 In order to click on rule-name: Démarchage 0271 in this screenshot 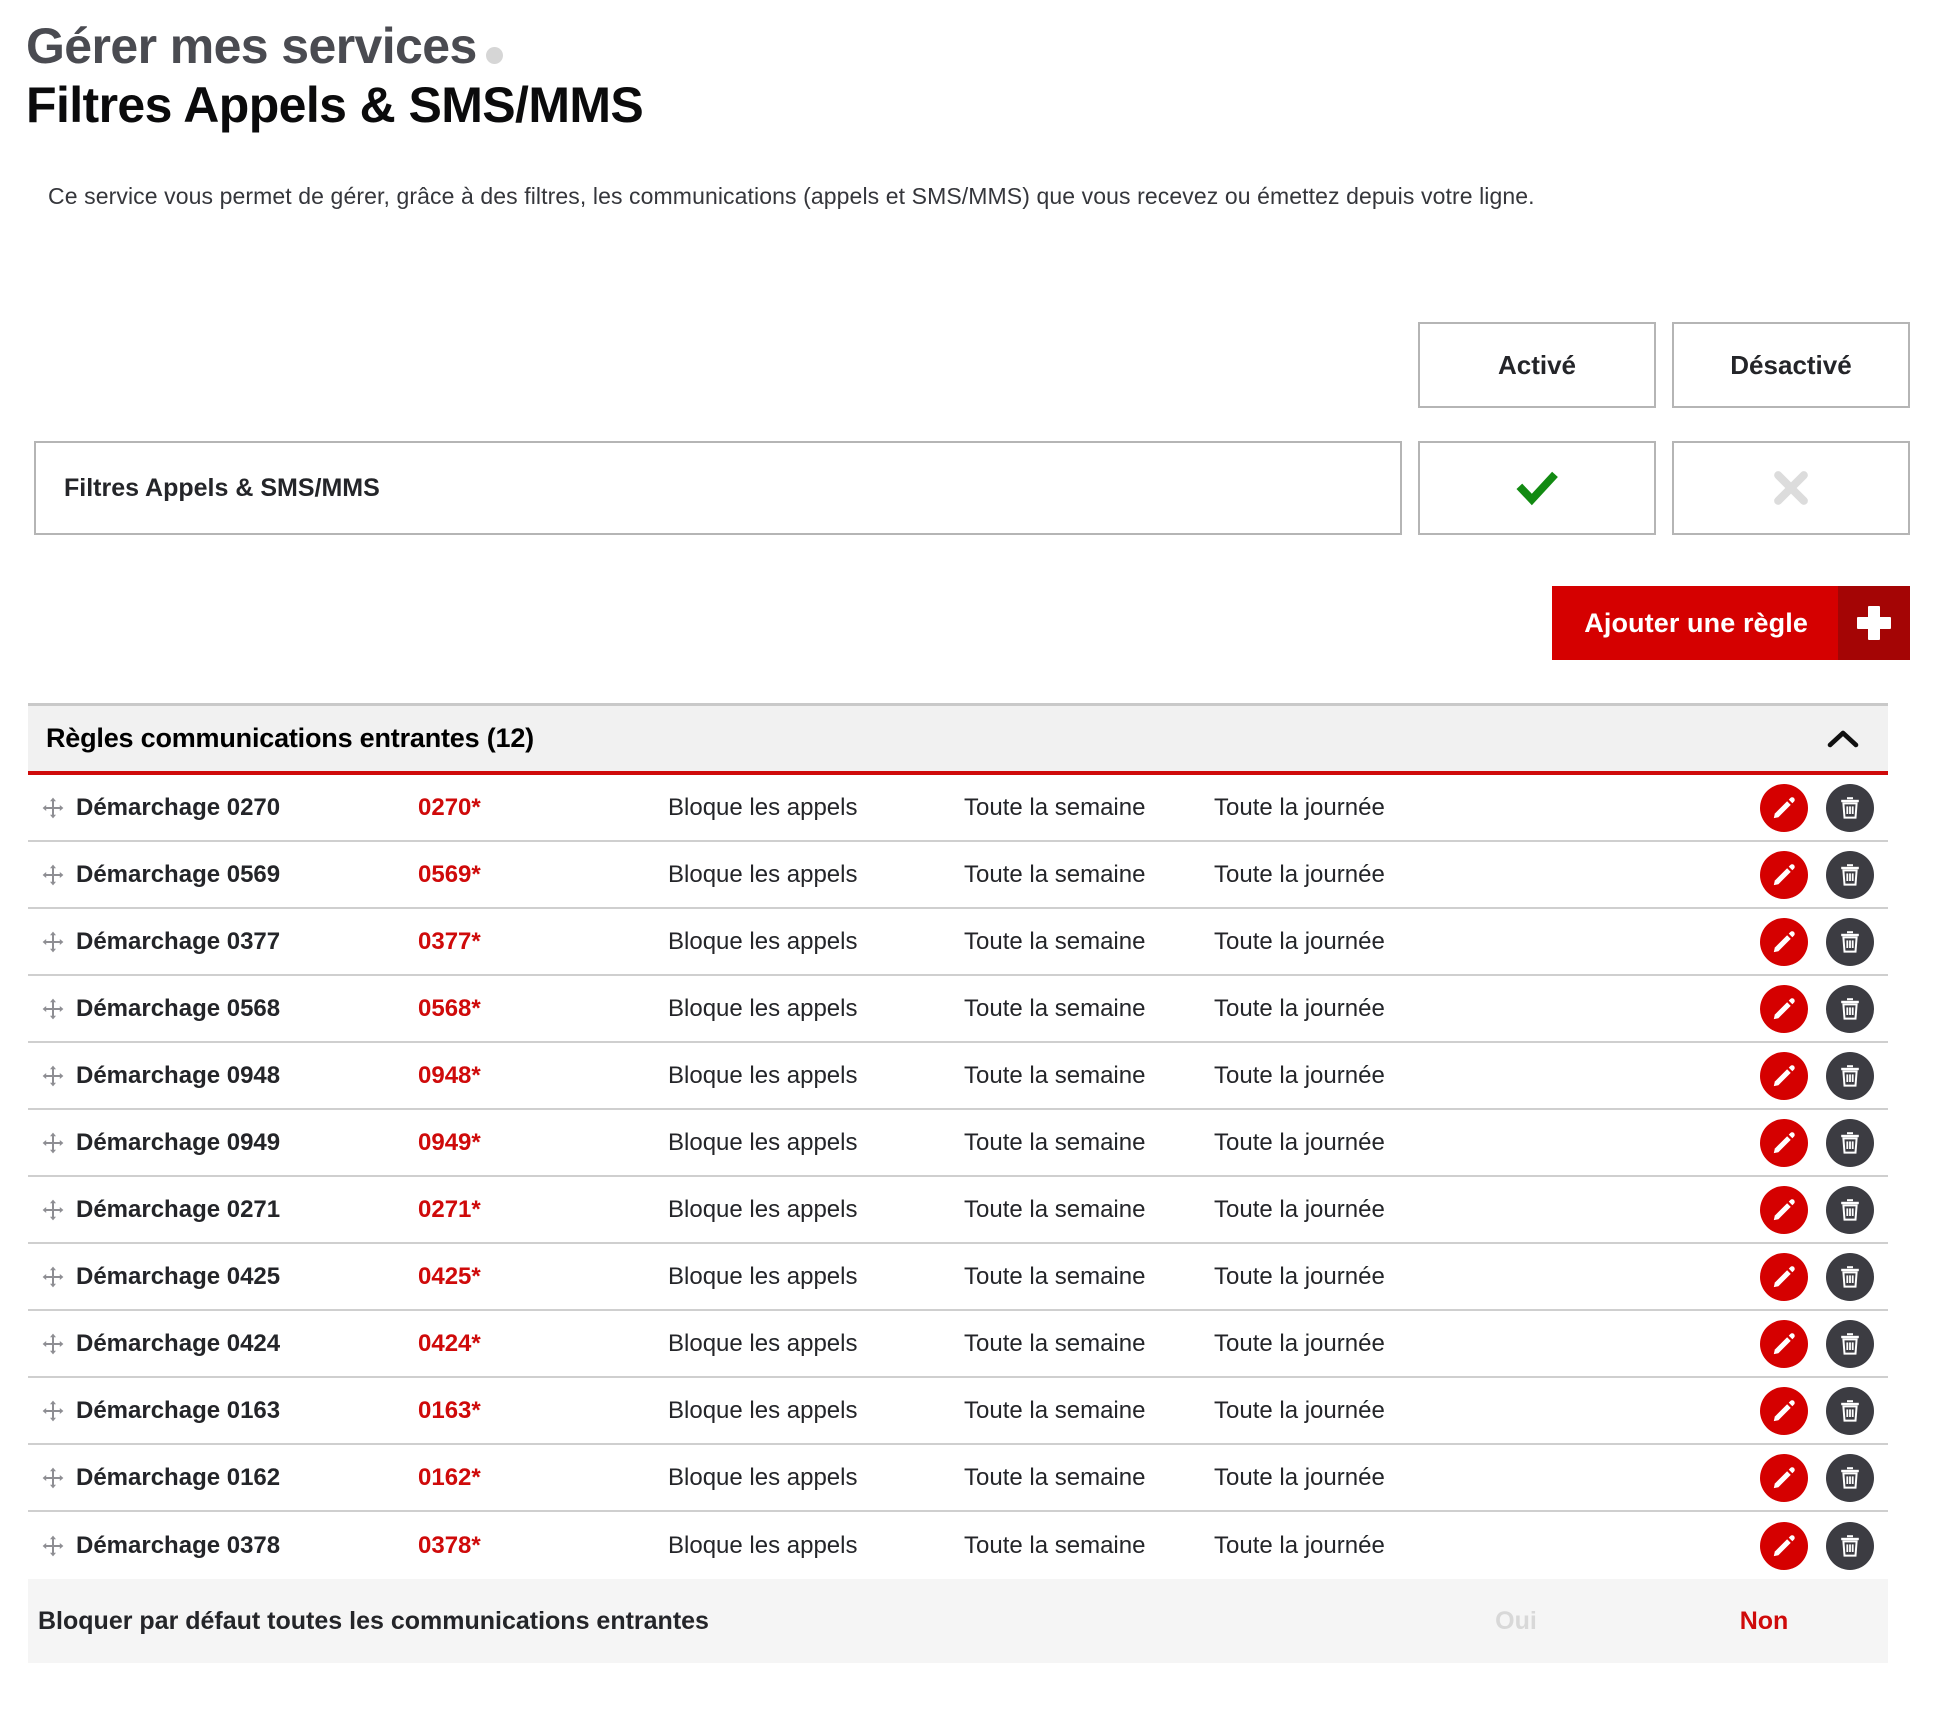, I will do `click(178, 1209)`.